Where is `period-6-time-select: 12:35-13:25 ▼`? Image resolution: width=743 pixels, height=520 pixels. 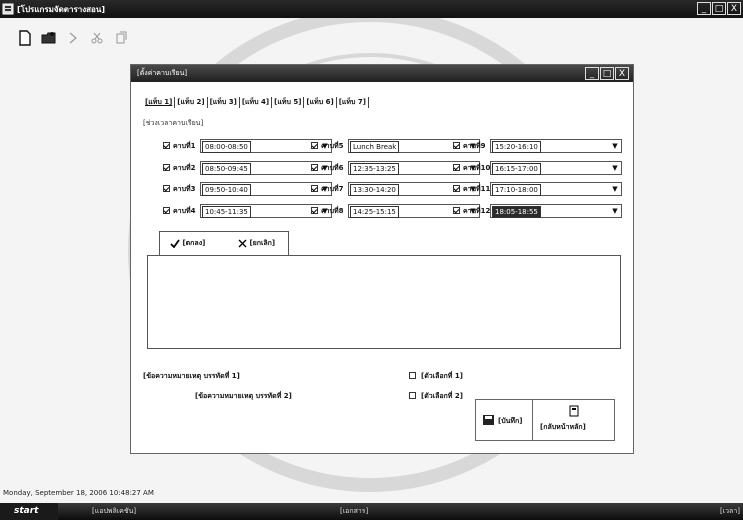
period-6-time-select: 12:35-13:25 ▼ is located at coordinates (414, 168).